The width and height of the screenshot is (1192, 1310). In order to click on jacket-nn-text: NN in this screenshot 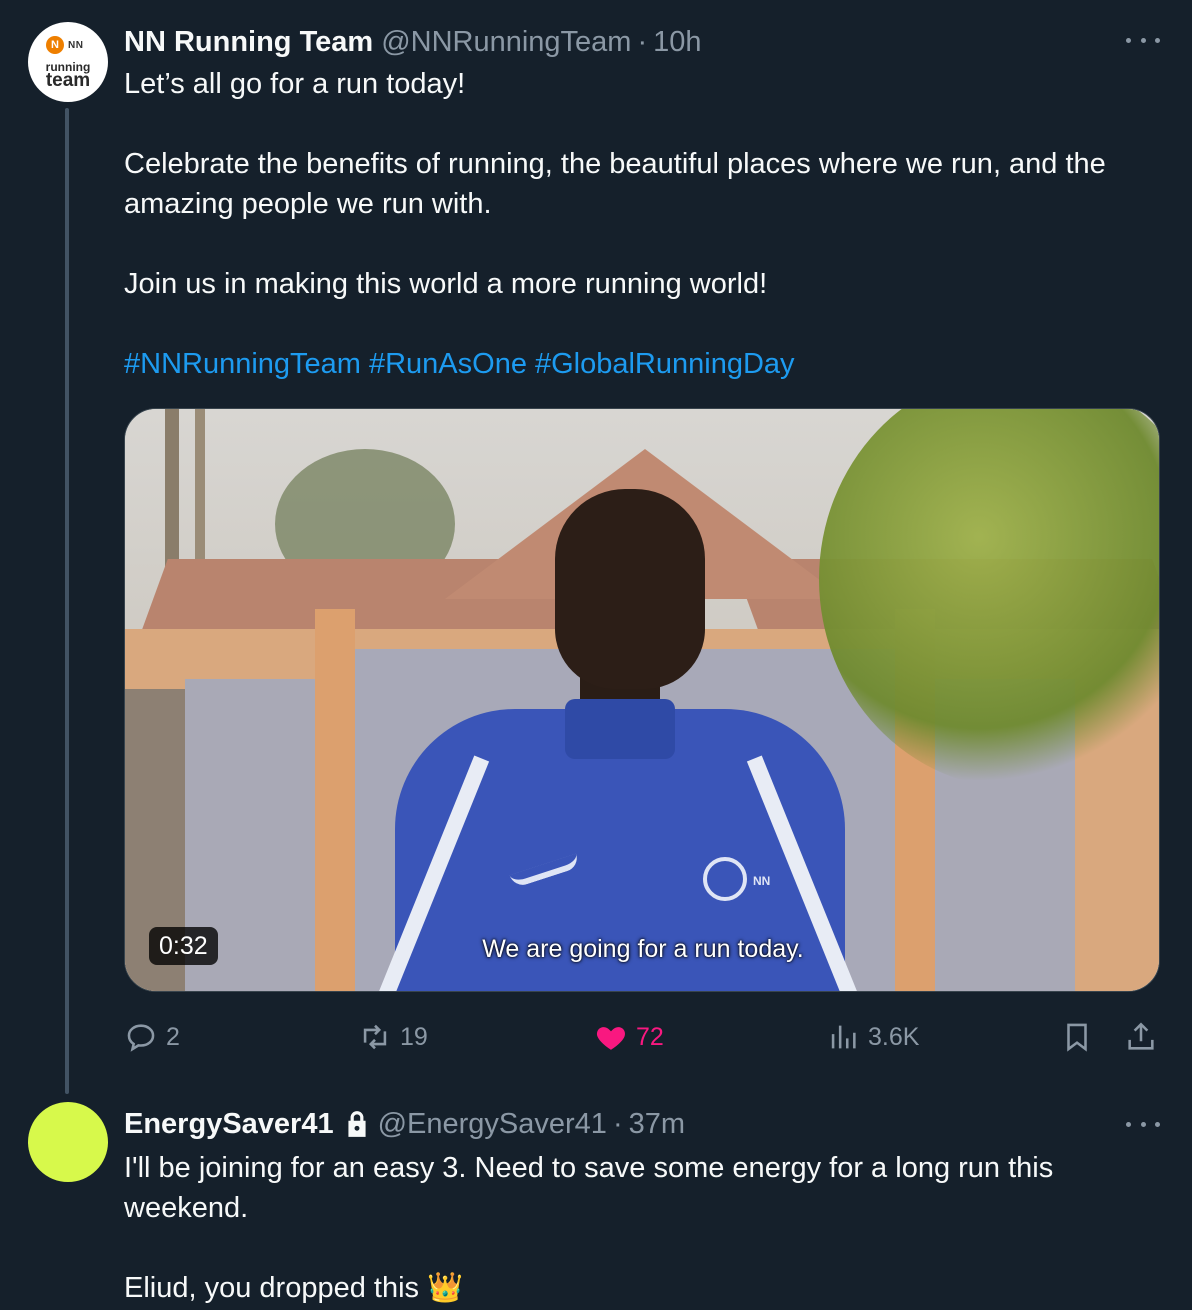, I will do `click(762, 881)`.